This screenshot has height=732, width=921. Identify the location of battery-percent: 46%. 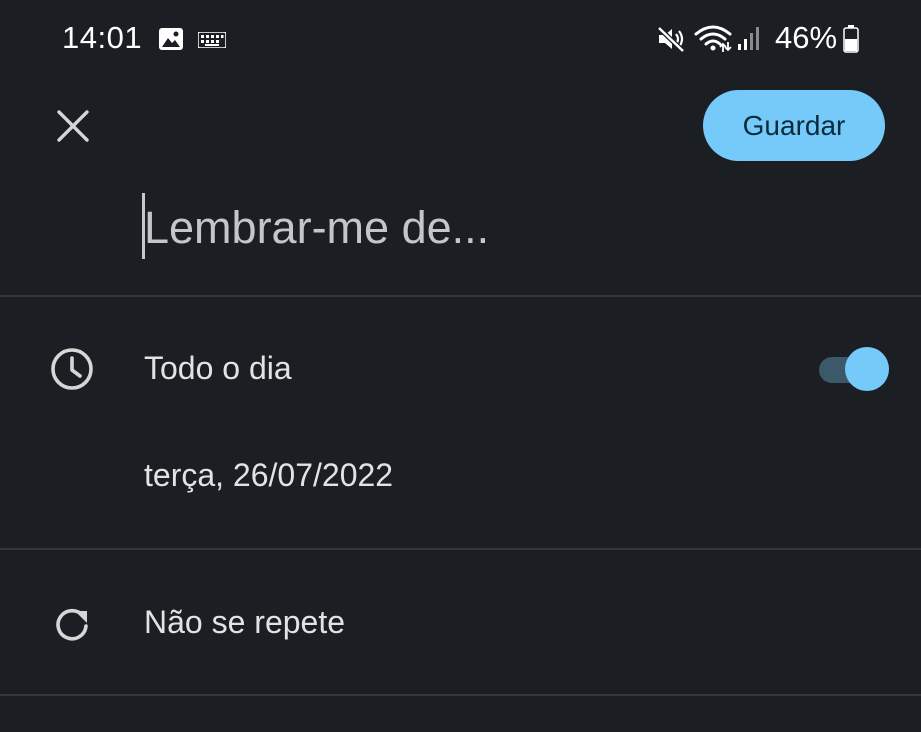
(806, 37).